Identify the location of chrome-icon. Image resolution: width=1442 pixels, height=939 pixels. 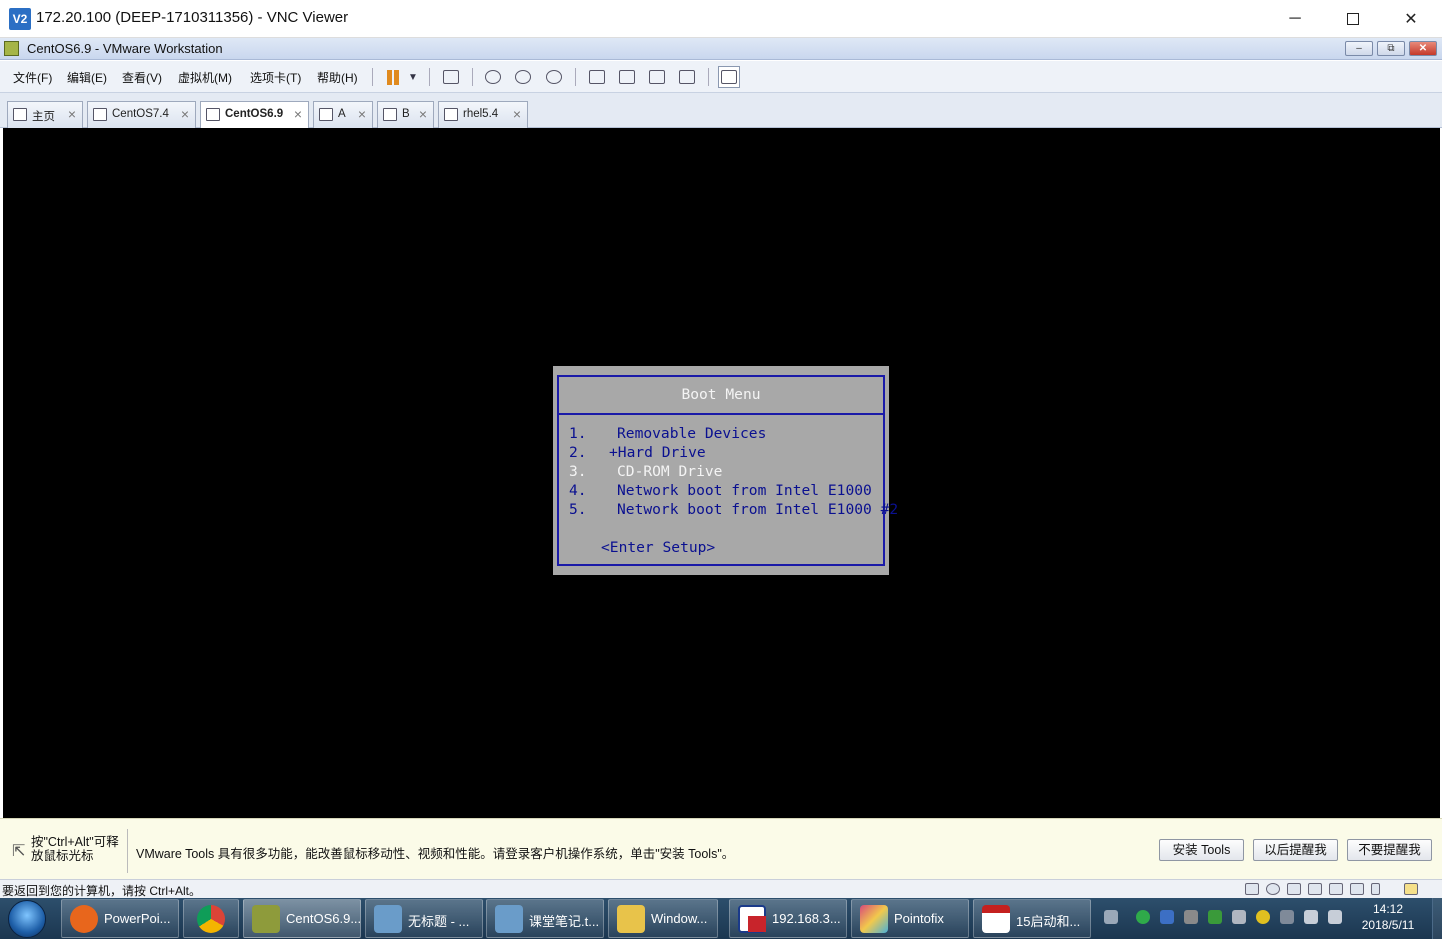
(211, 919).